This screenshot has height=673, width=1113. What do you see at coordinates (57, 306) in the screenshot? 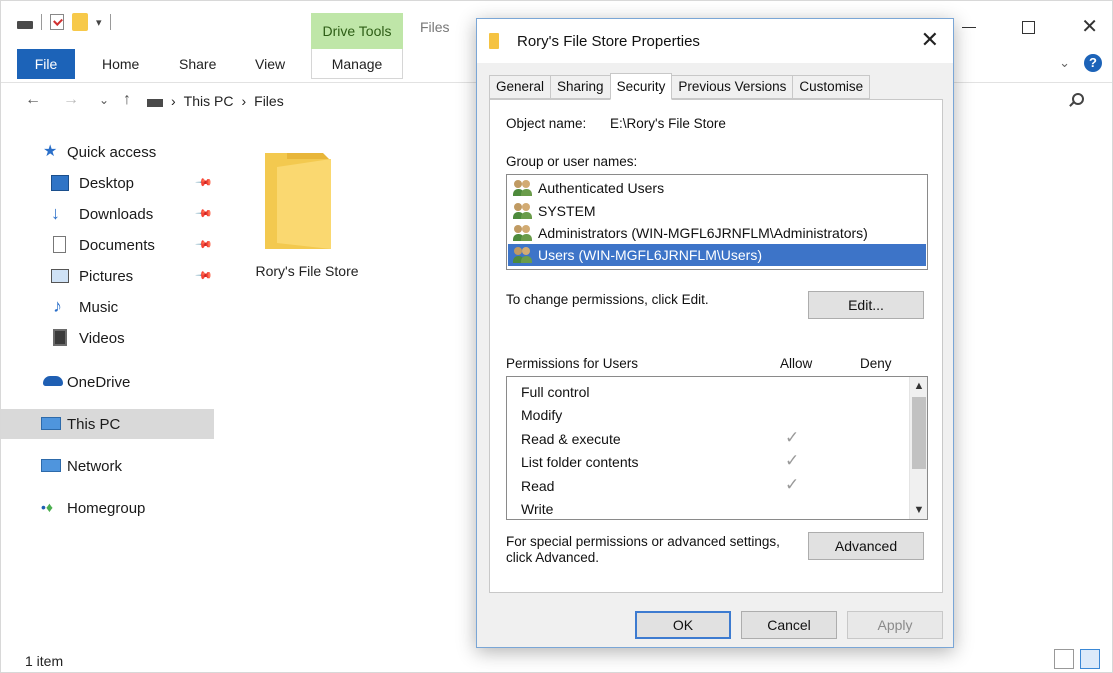
I see `music-note-icon: ♪` at bounding box center [57, 306].